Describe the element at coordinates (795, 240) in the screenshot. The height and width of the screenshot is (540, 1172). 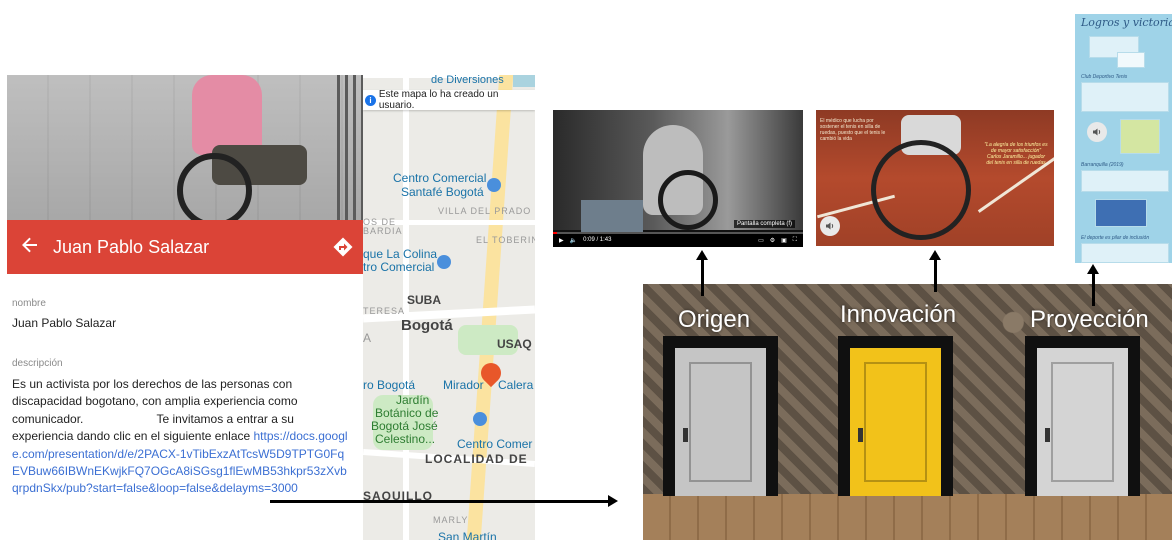
I see `fullscreen-icon: ⛶` at that location.